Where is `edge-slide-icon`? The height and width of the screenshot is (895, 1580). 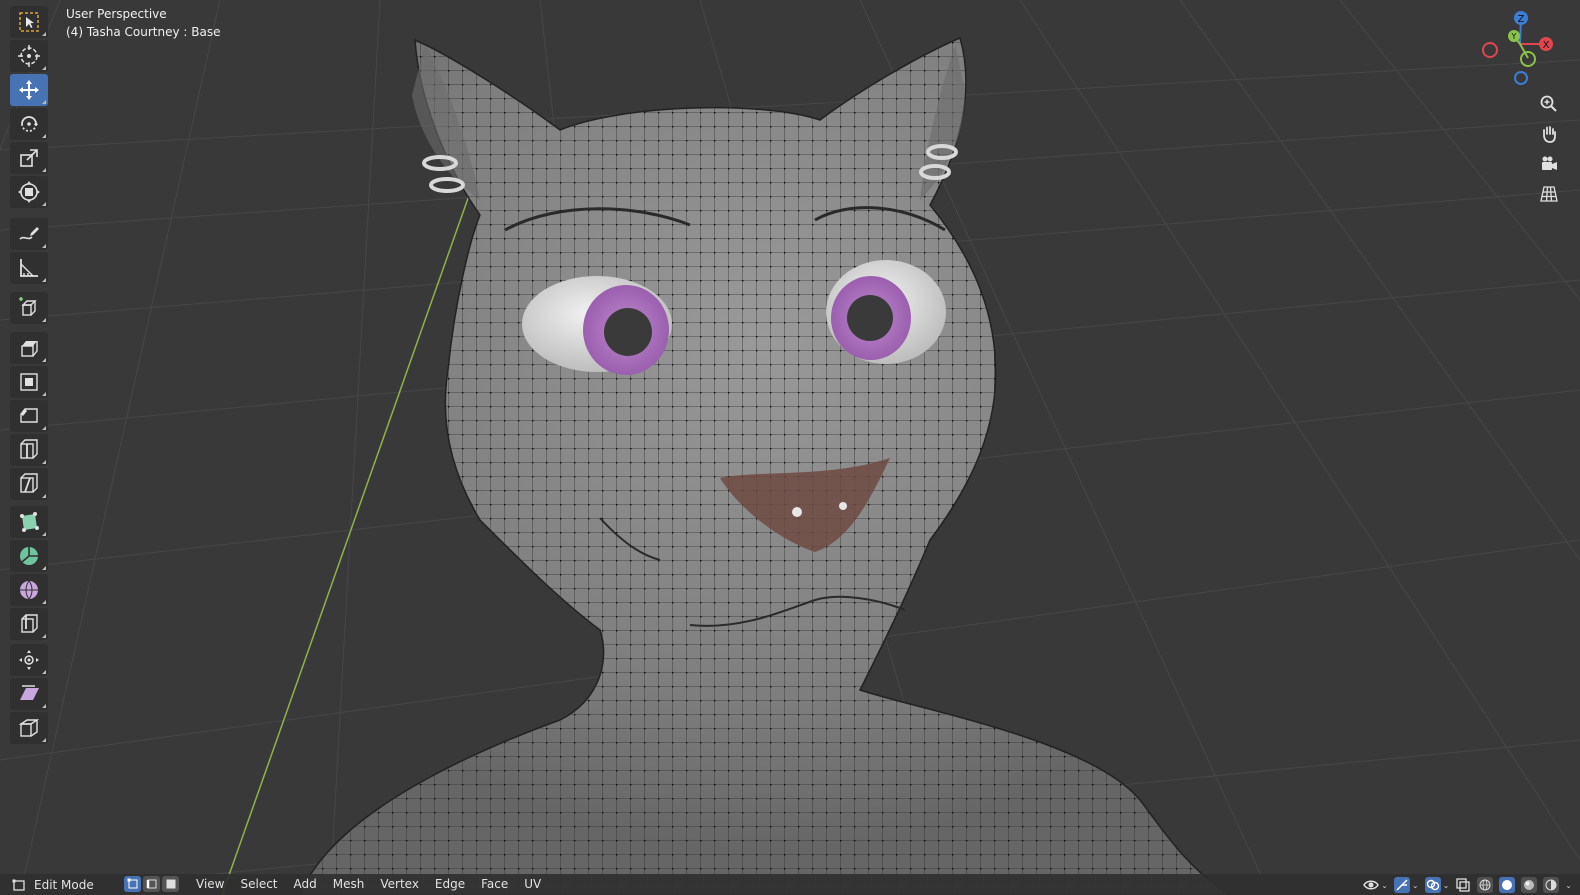
edge-slide-icon is located at coordinates (29, 623).